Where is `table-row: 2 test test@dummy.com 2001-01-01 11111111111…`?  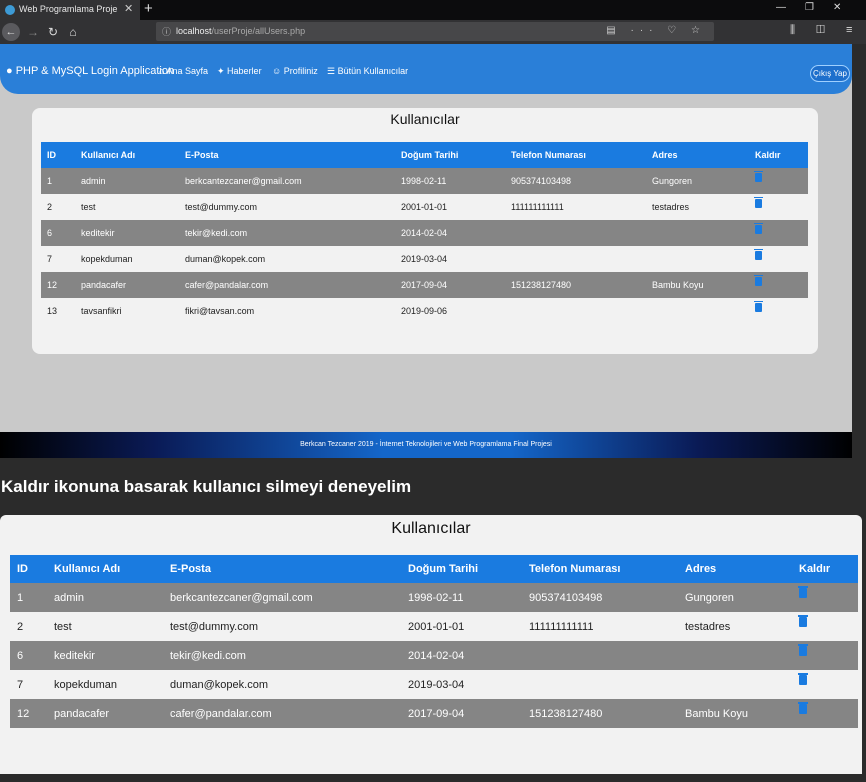
table-row: 2 test test@dummy.com 2001-01-01 11111111111… is located at coordinates (434, 626).